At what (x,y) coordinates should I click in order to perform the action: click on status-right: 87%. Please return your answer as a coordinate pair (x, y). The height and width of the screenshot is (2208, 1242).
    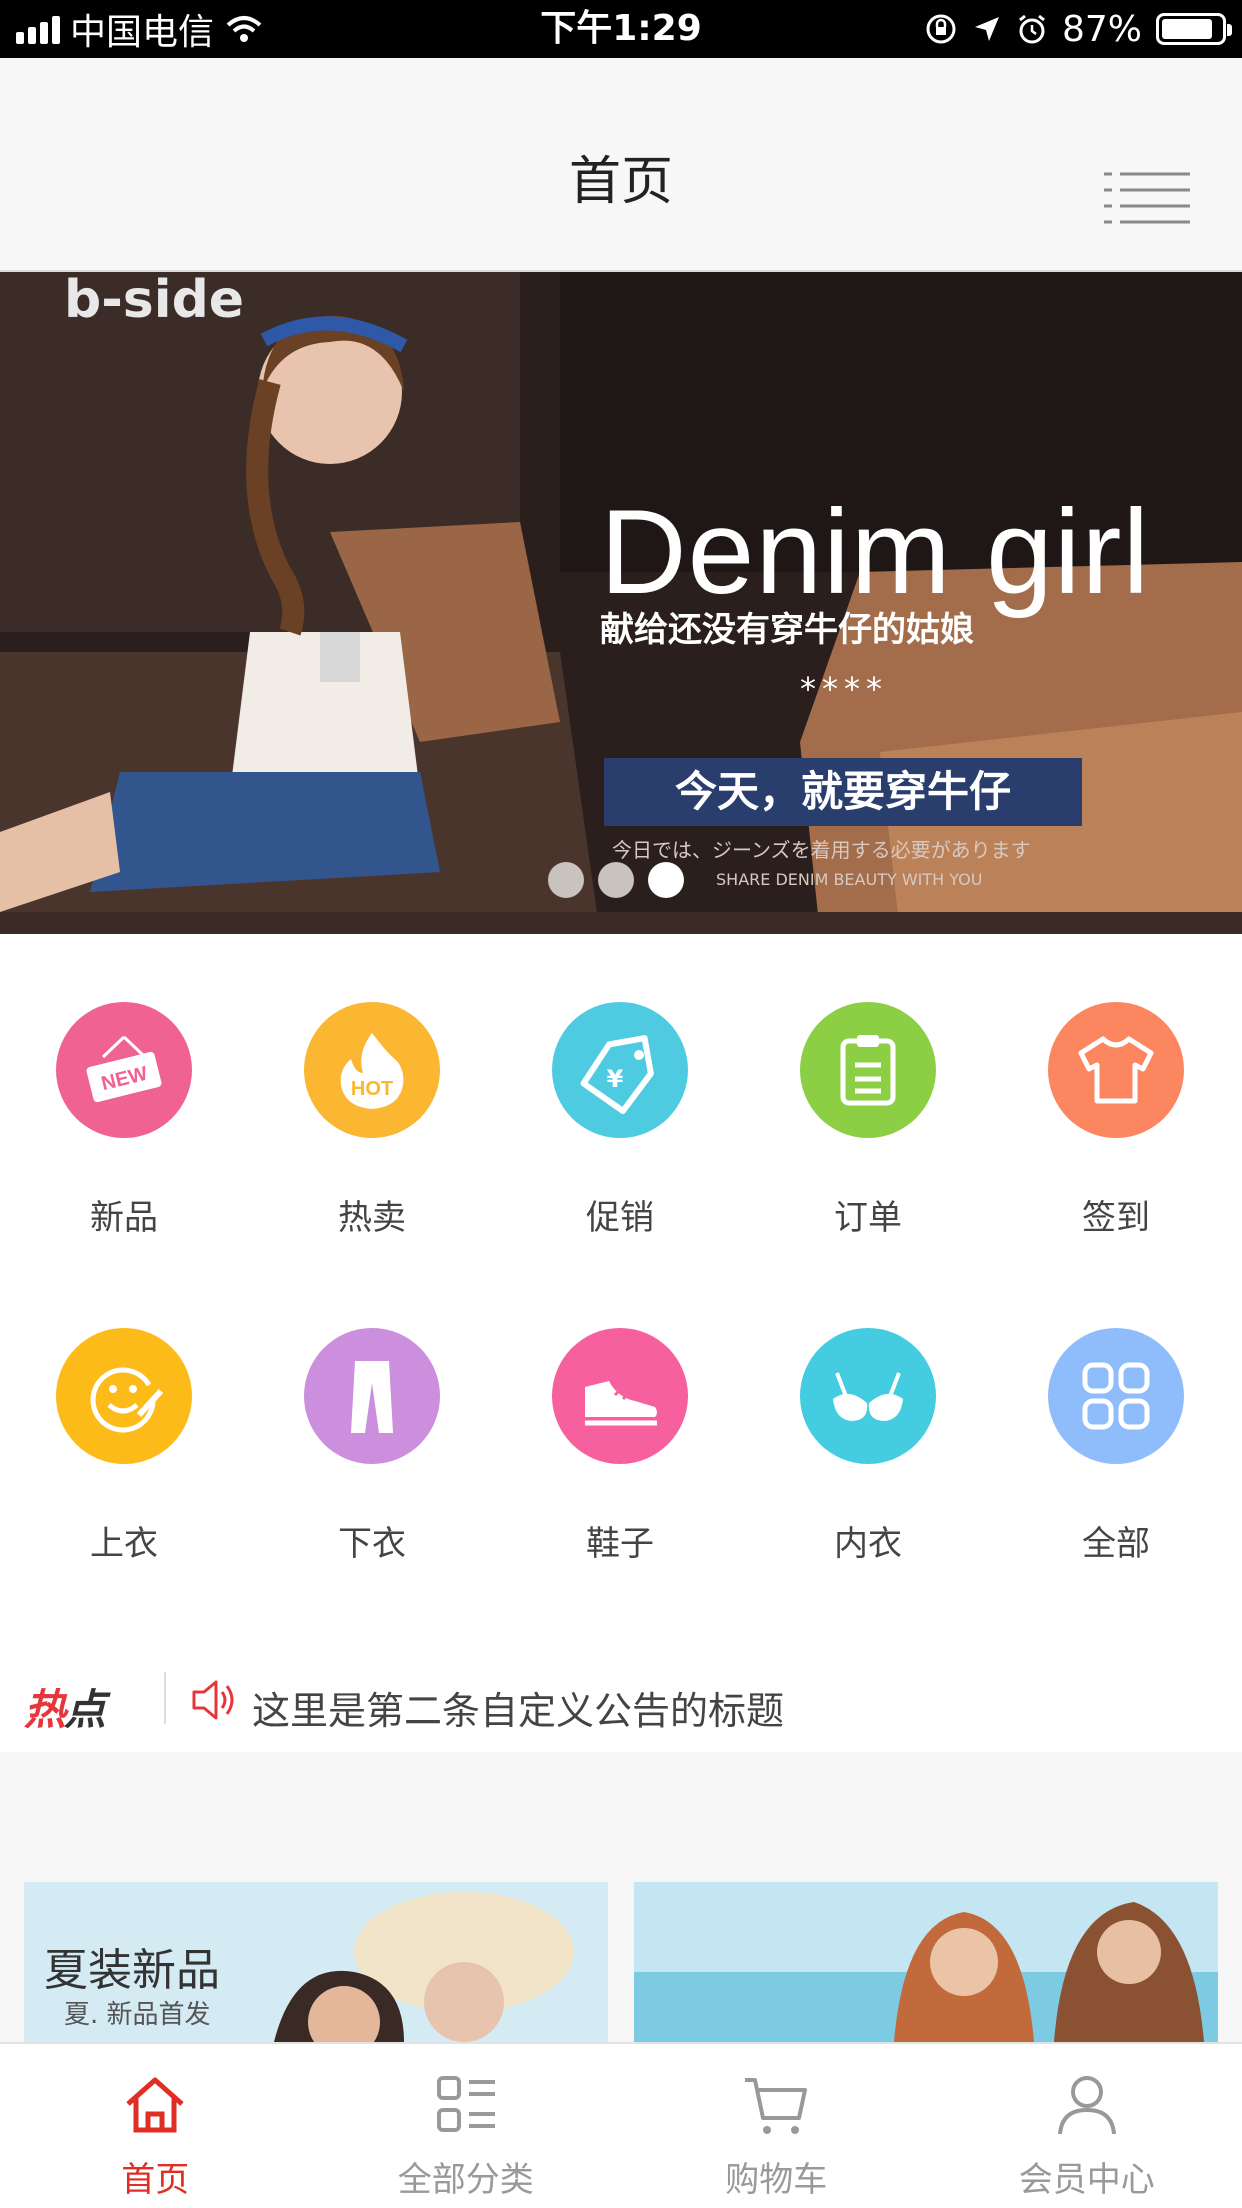
    Looking at the image, I should click on (1078, 29).